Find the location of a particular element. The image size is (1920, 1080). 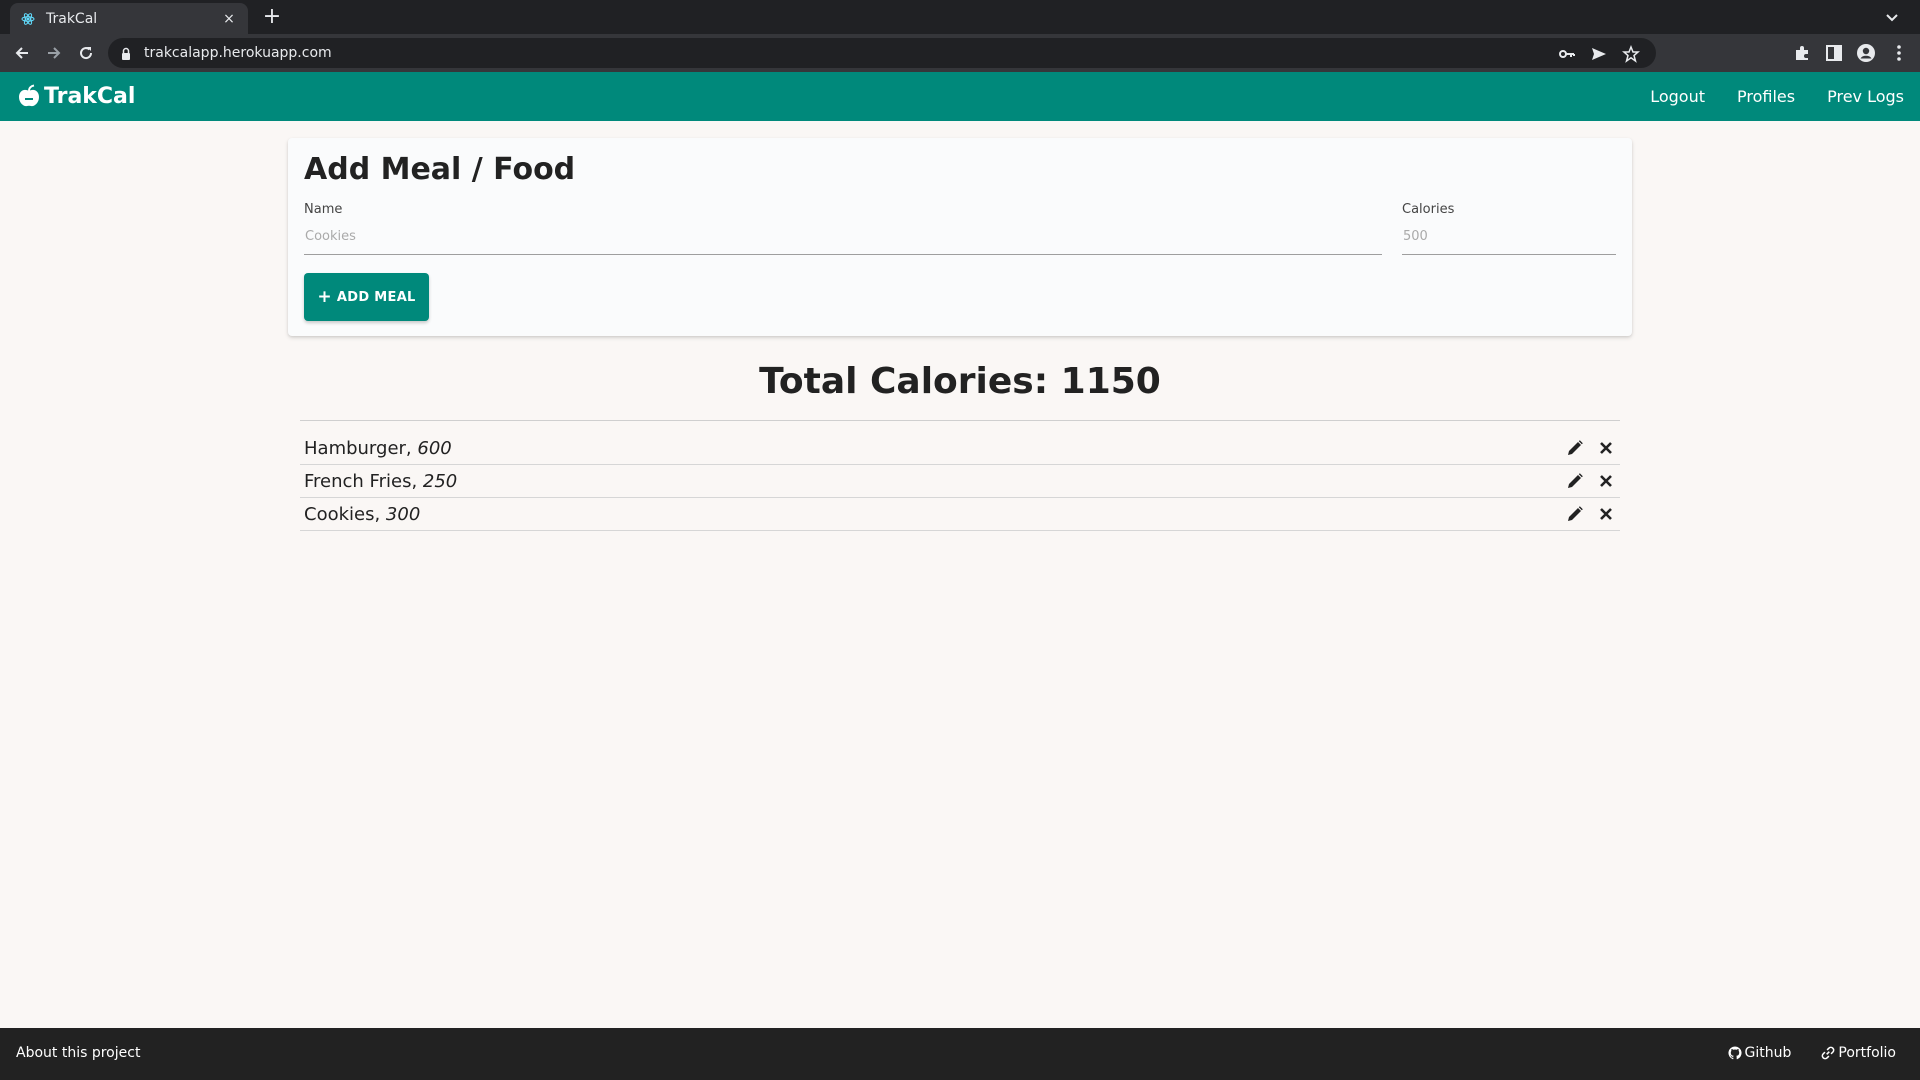

portfolio-label: Portfolio is located at coordinates (1867, 1053).